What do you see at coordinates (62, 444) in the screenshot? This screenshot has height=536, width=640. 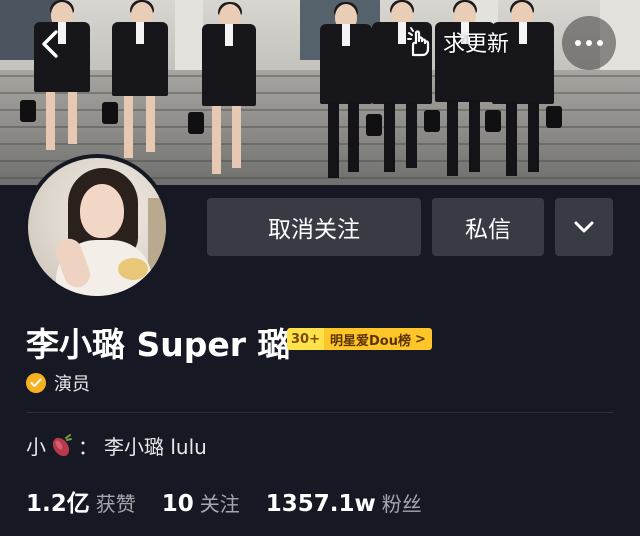 I see `sweet-potato-icon` at bounding box center [62, 444].